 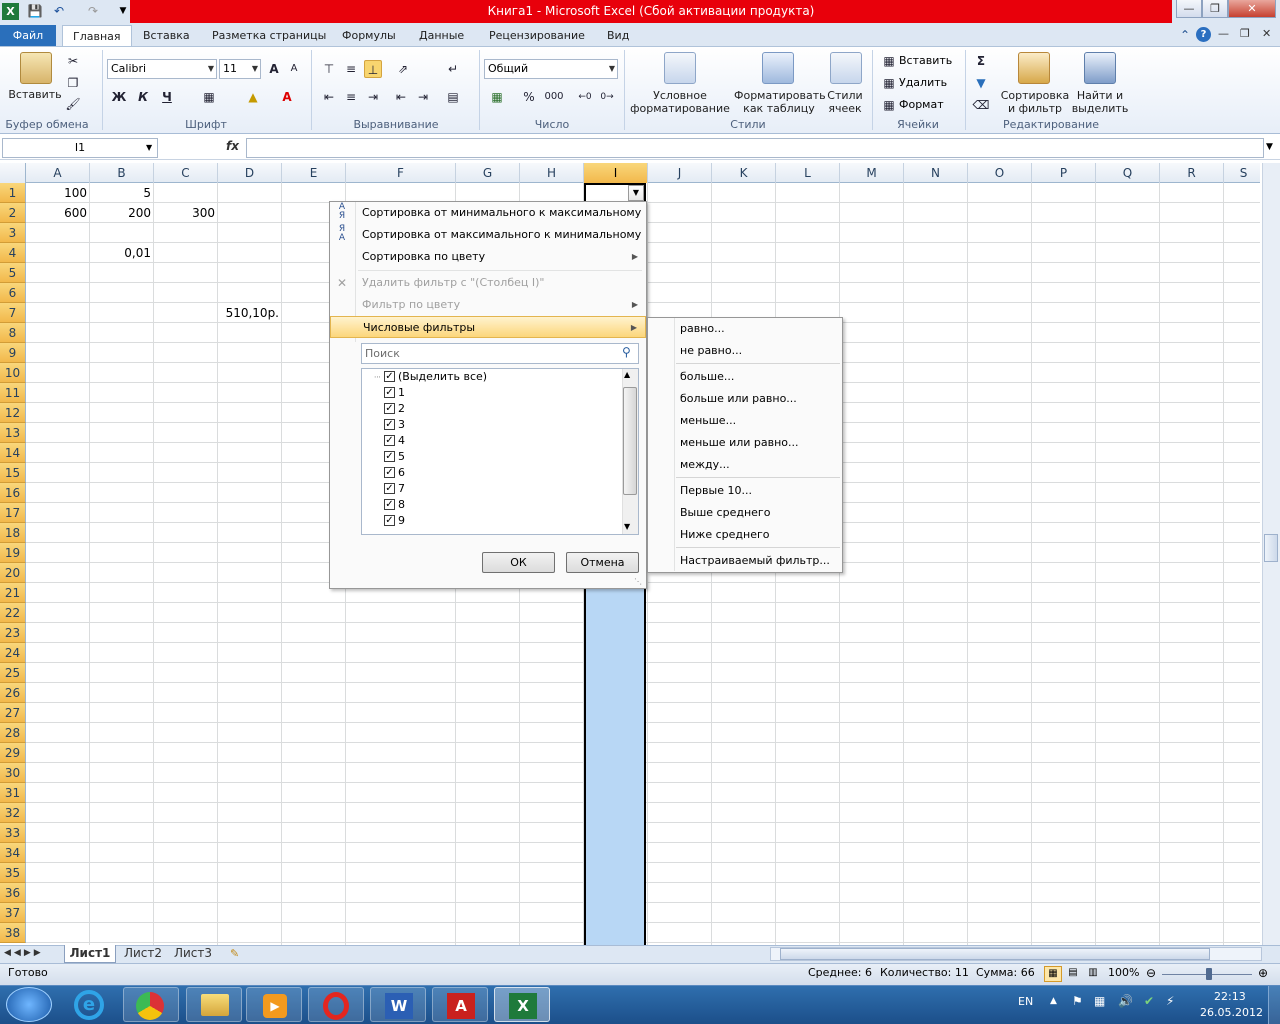 I want to click on column-header-C: C, so click(x=186, y=173).